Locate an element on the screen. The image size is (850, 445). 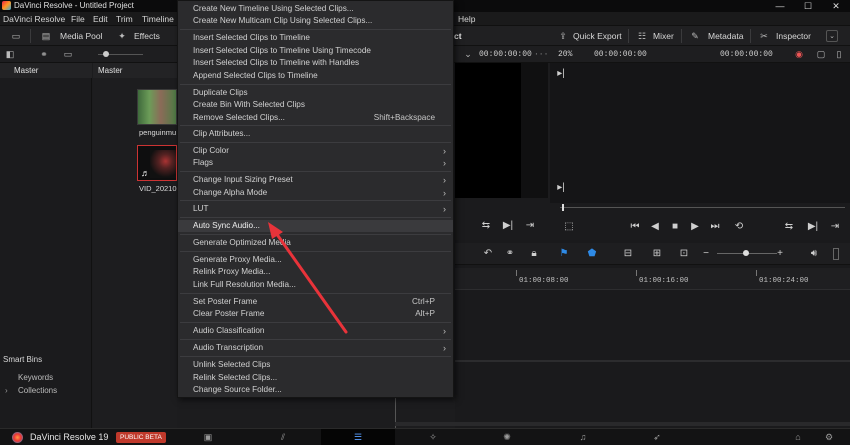
menu-alpha-mode: Change Alpha Mode › is located at coordinates (315, 193).